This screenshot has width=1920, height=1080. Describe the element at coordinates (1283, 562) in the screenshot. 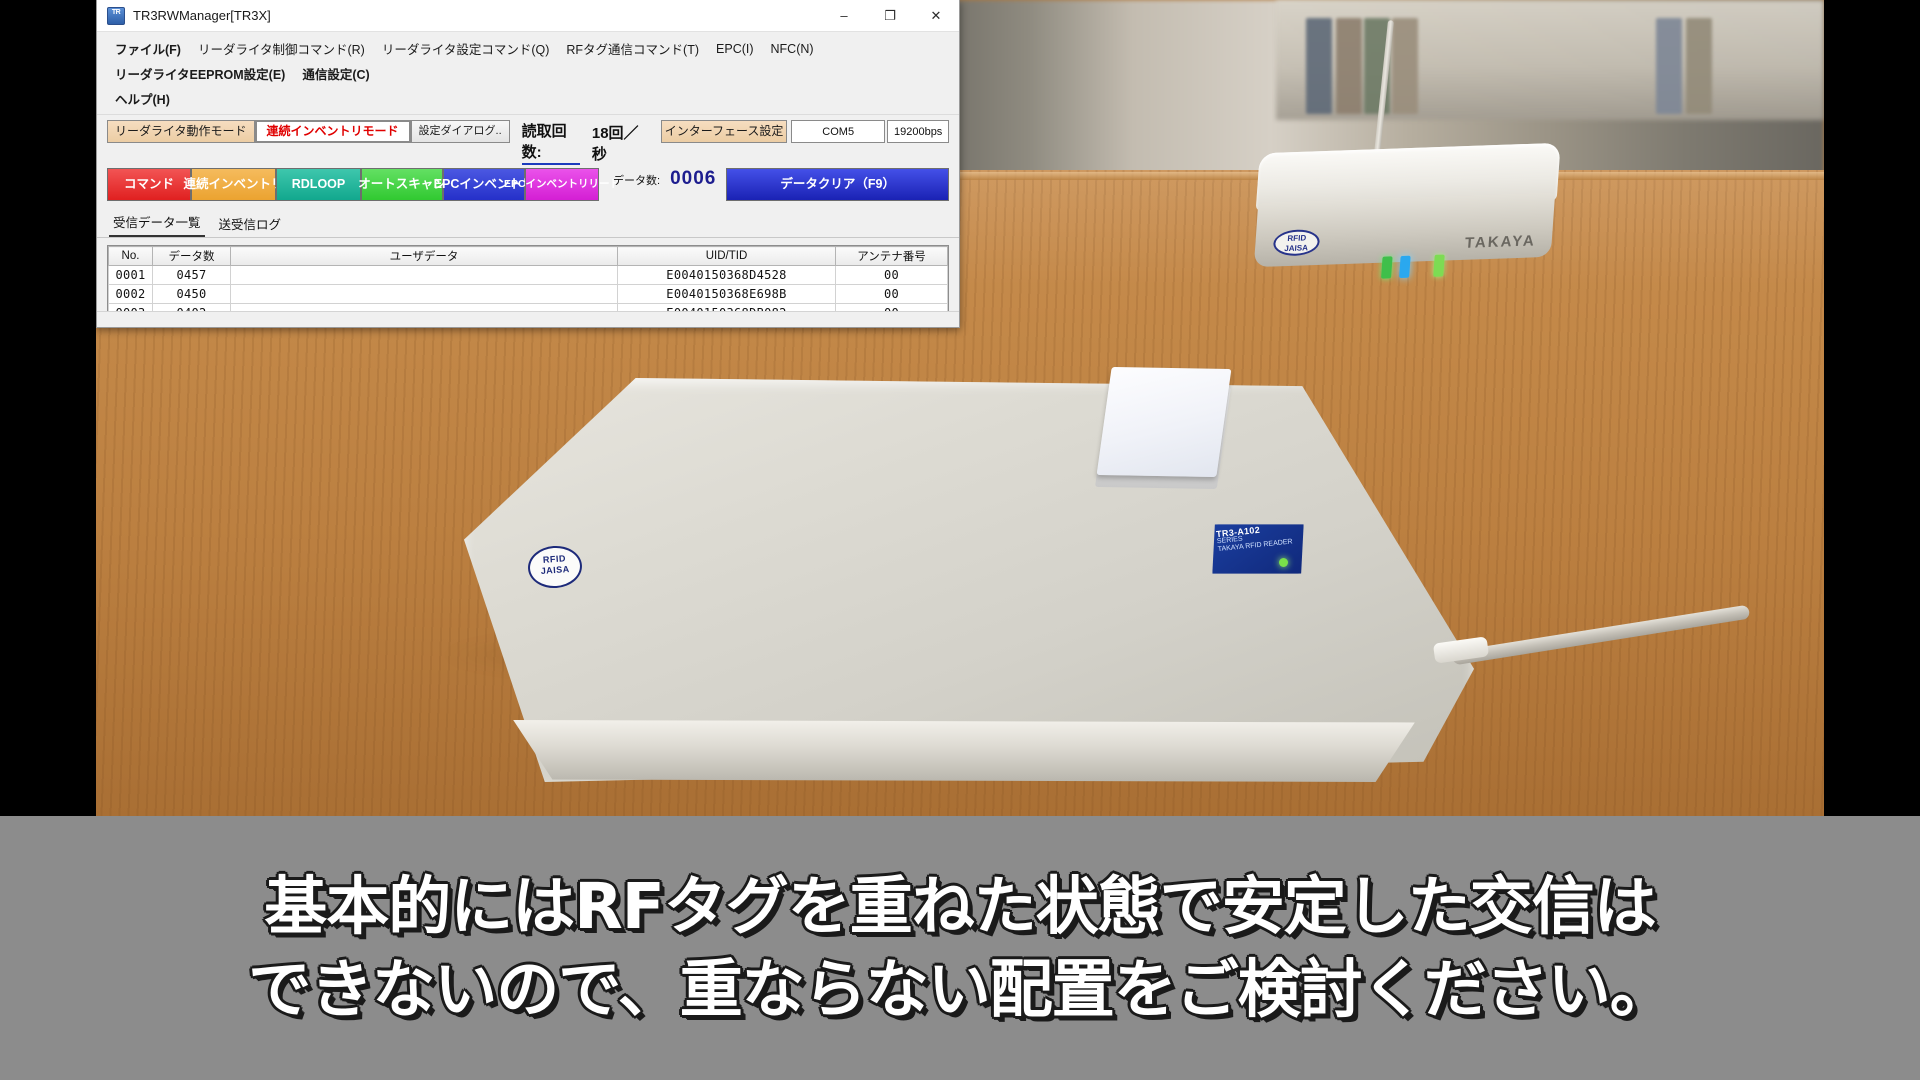

I see `pad-read-led` at that location.